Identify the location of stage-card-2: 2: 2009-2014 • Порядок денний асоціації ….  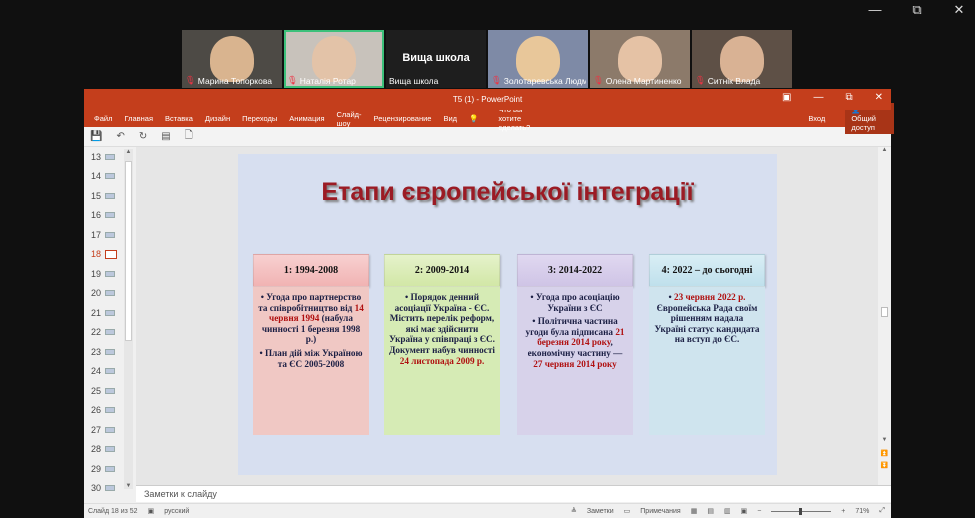
(442, 344).